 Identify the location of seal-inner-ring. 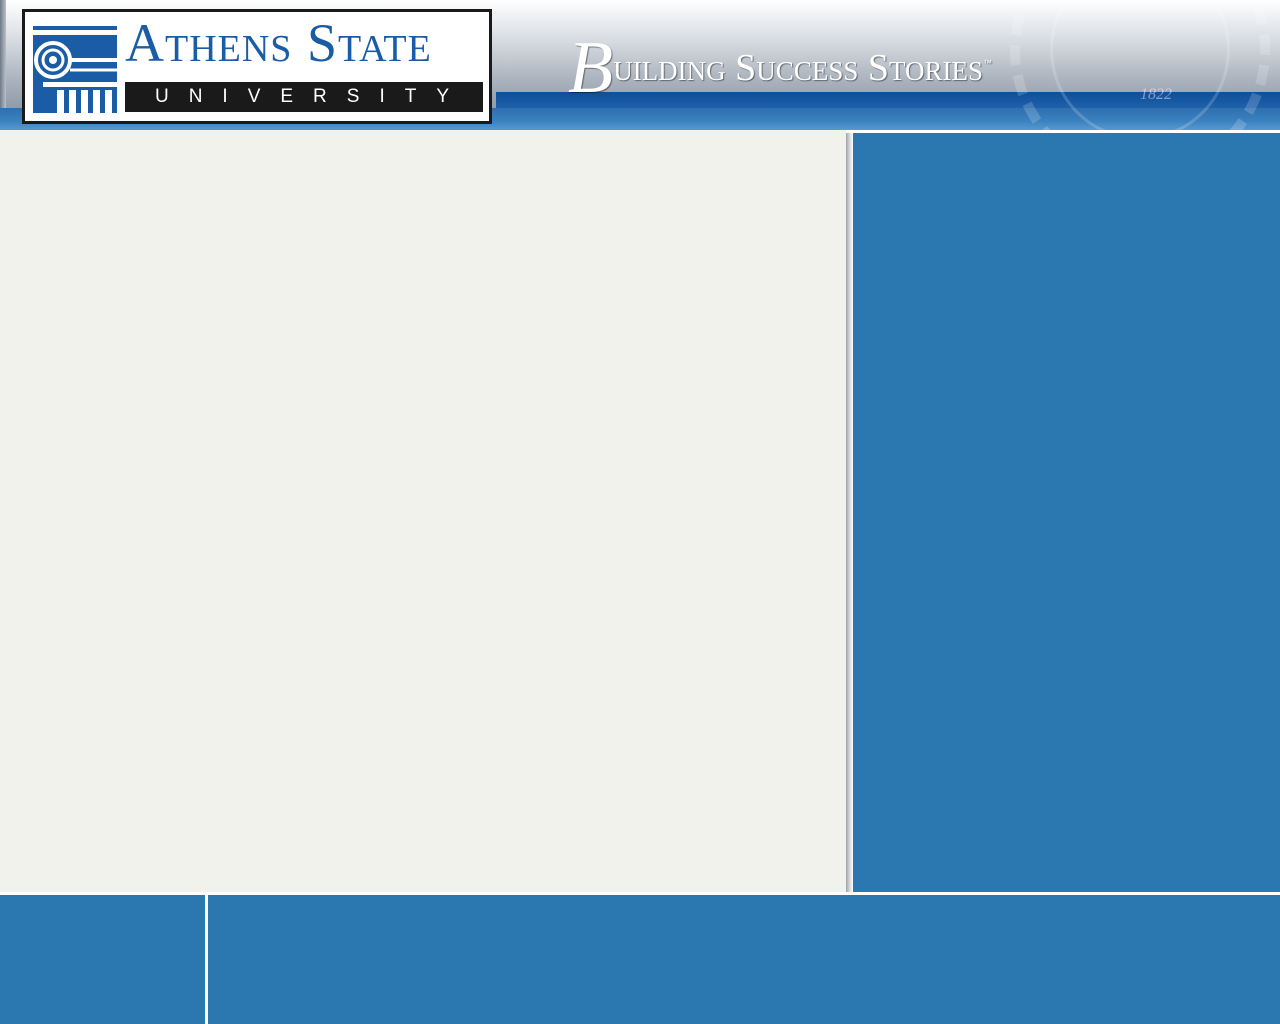
(1140, 65).